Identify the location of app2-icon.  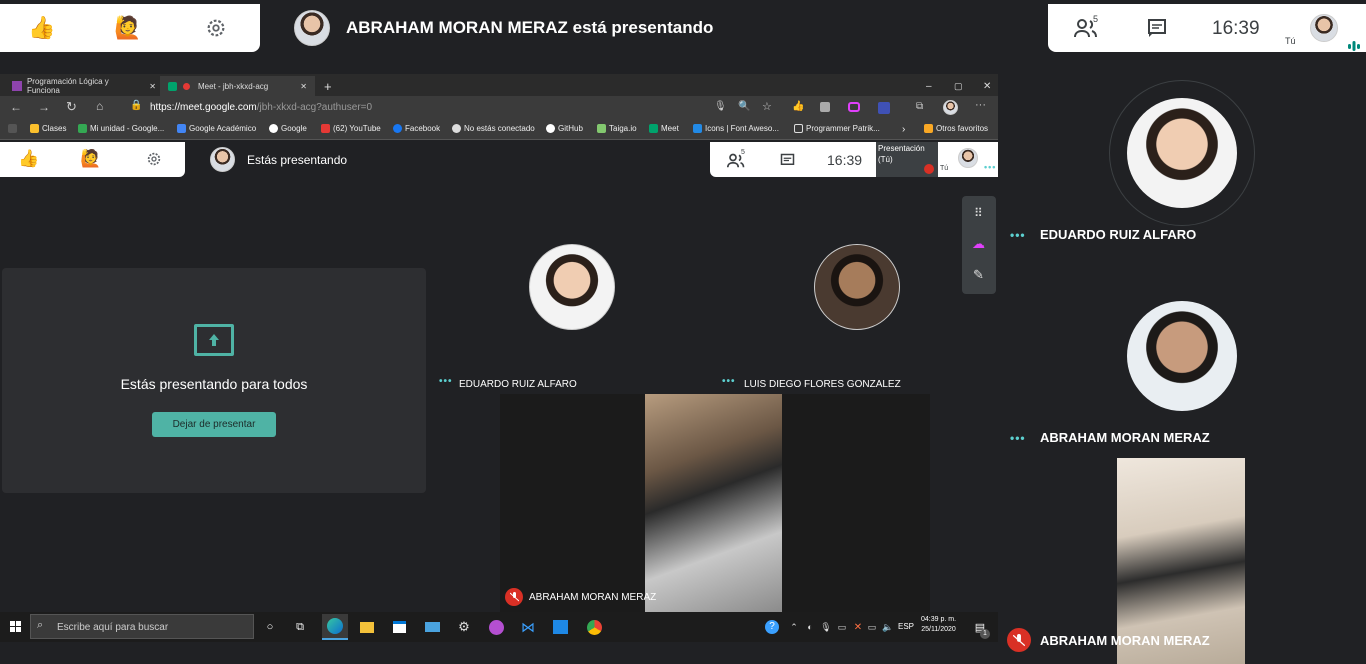
(560, 627).